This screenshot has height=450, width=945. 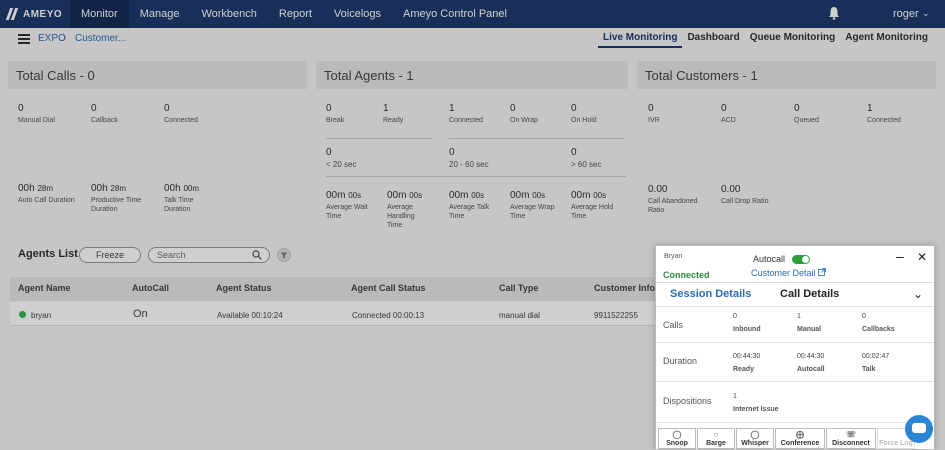 I want to click on duration-talk: 00:02:47 Talk, so click(x=876, y=363).